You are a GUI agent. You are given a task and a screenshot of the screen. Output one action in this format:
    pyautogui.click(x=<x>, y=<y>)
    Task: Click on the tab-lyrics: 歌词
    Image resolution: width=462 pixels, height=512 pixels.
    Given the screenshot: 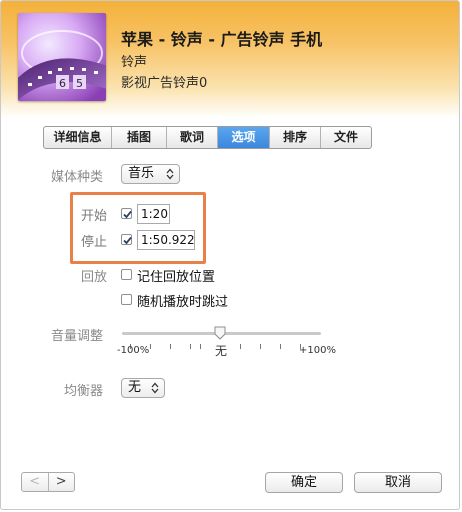 What is the action you would take?
    pyautogui.click(x=191, y=137)
    